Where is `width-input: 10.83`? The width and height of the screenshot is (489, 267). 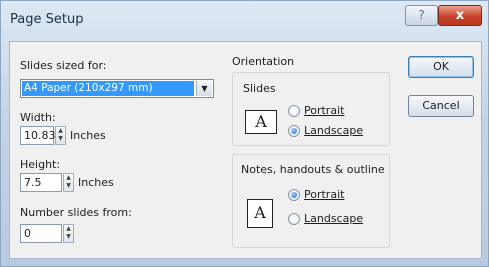 width-input: 10.83 is located at coordinates (38, 135).